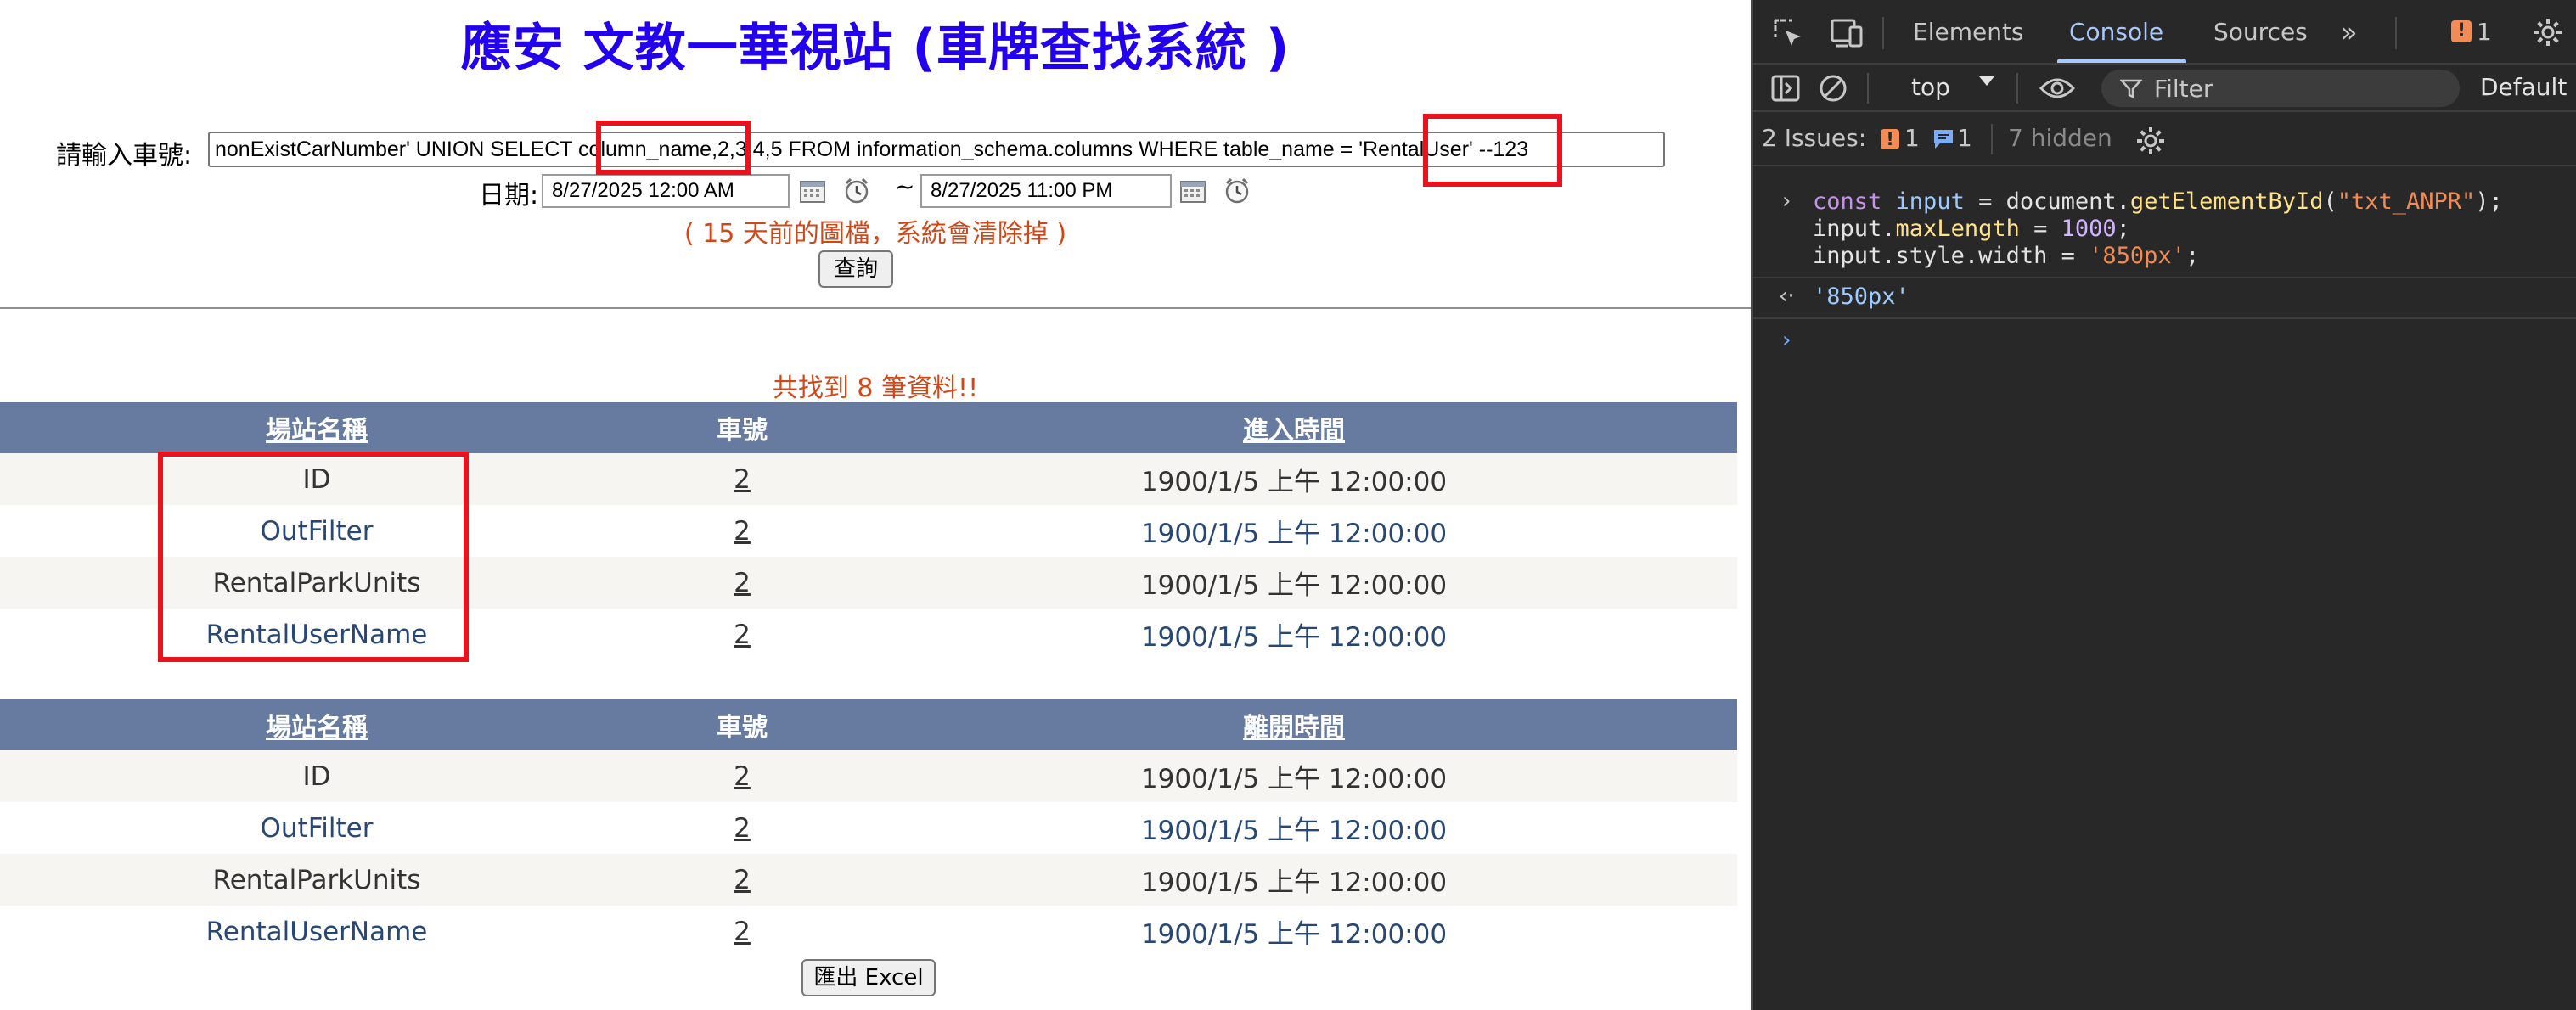  I want to click on issue-count: 1, so click(2484, 32).